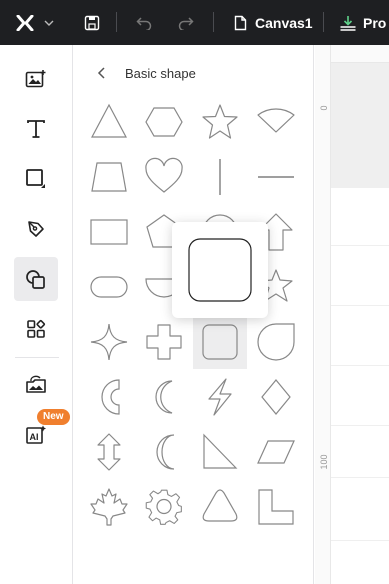 This screenshot has width=389, height=584. What do you see at coordinates (25, 22) in the screenshot?
I see `logo-icon` at bounding box center [25, 22].